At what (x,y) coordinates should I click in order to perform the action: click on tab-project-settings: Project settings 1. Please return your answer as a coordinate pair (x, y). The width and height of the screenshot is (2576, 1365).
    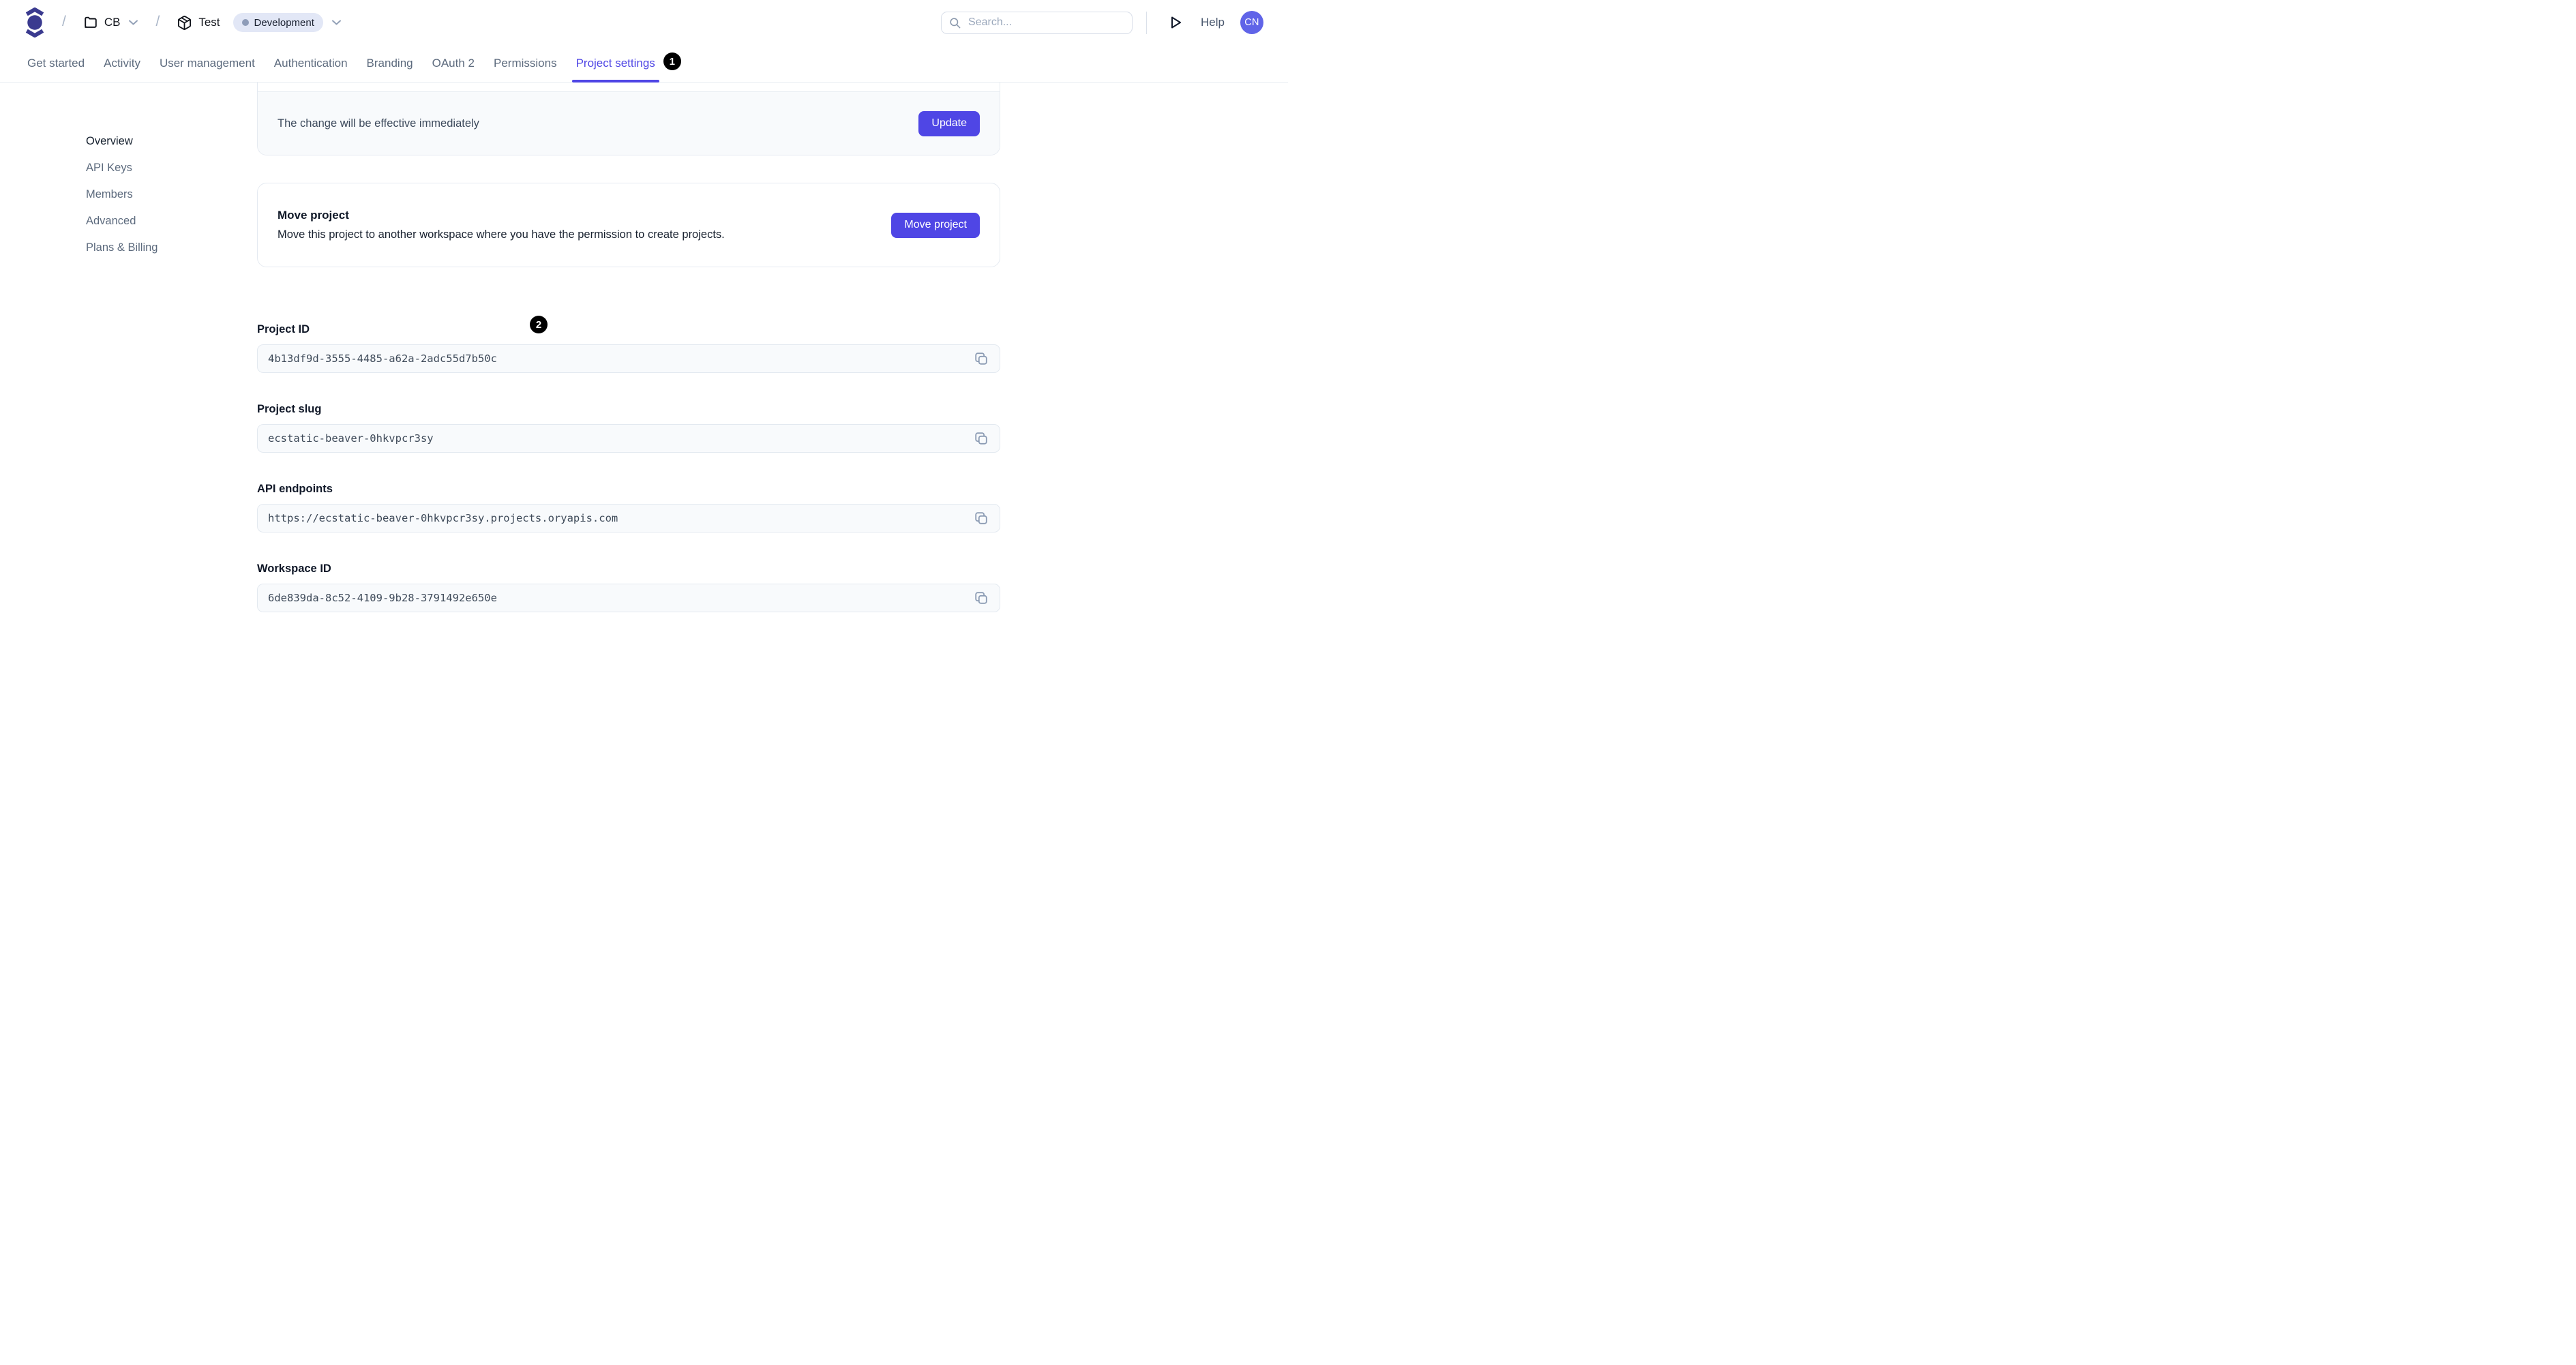
    Looking at the image, I should click on (626, 63).